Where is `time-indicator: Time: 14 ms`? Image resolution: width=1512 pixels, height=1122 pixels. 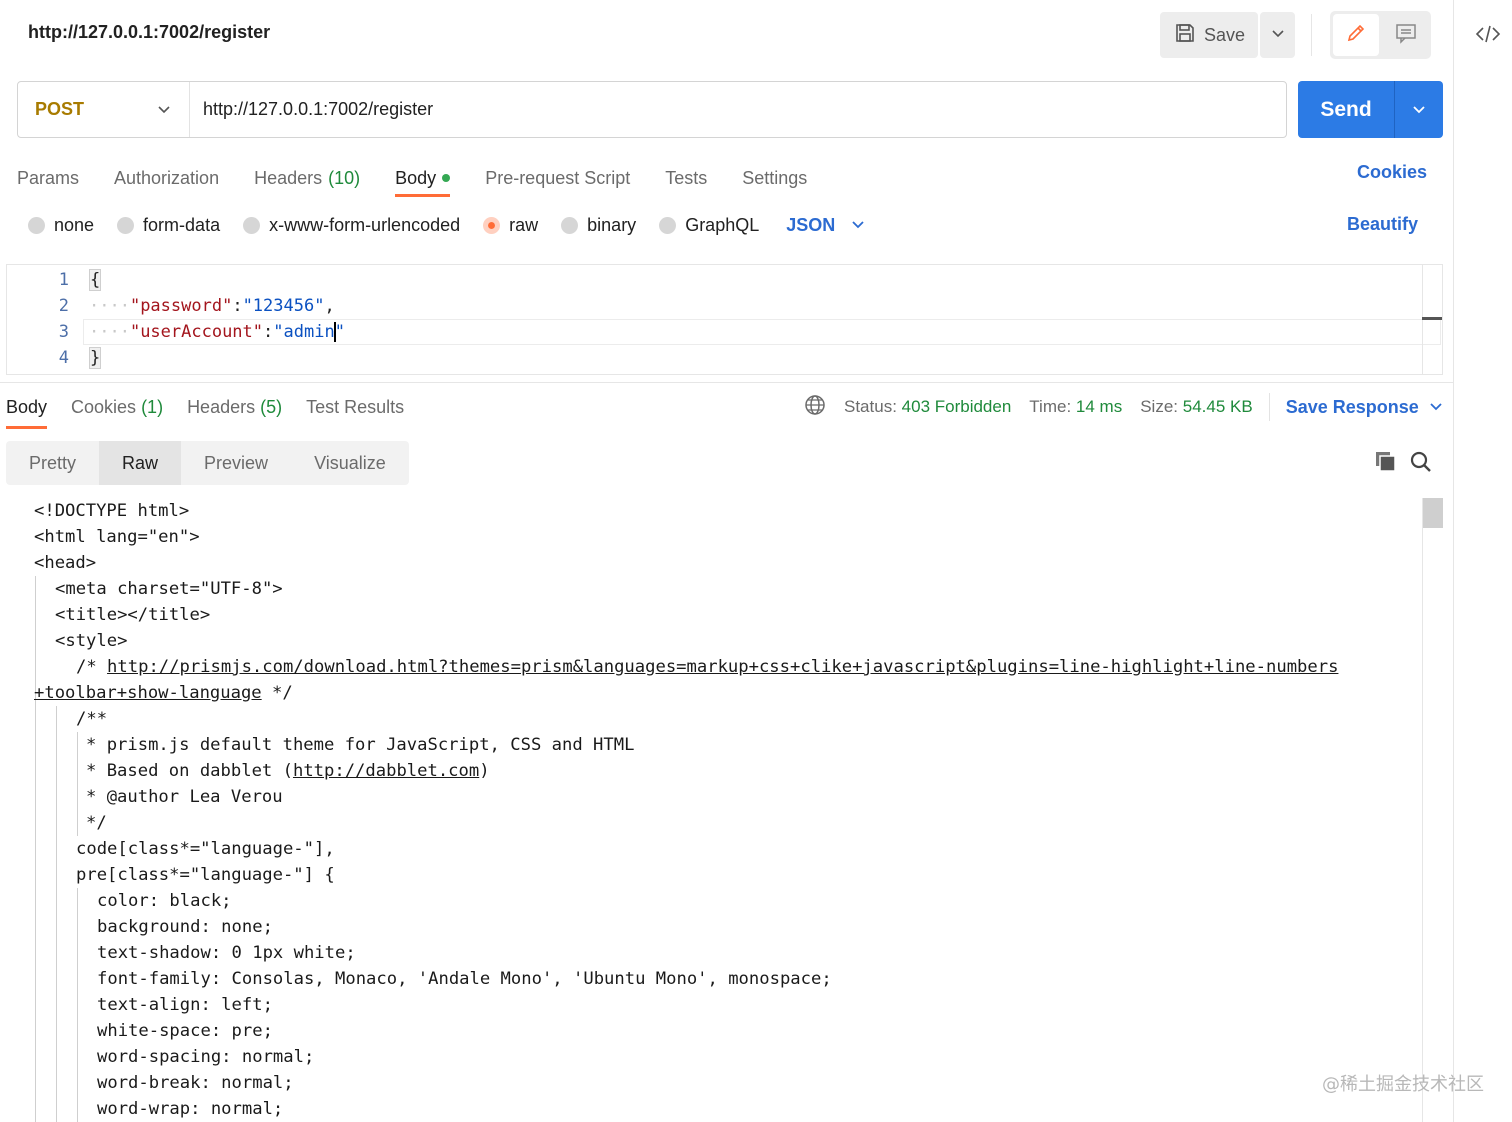 time-indicator: Time: 14 ms is located at coordinates (1075, 407).